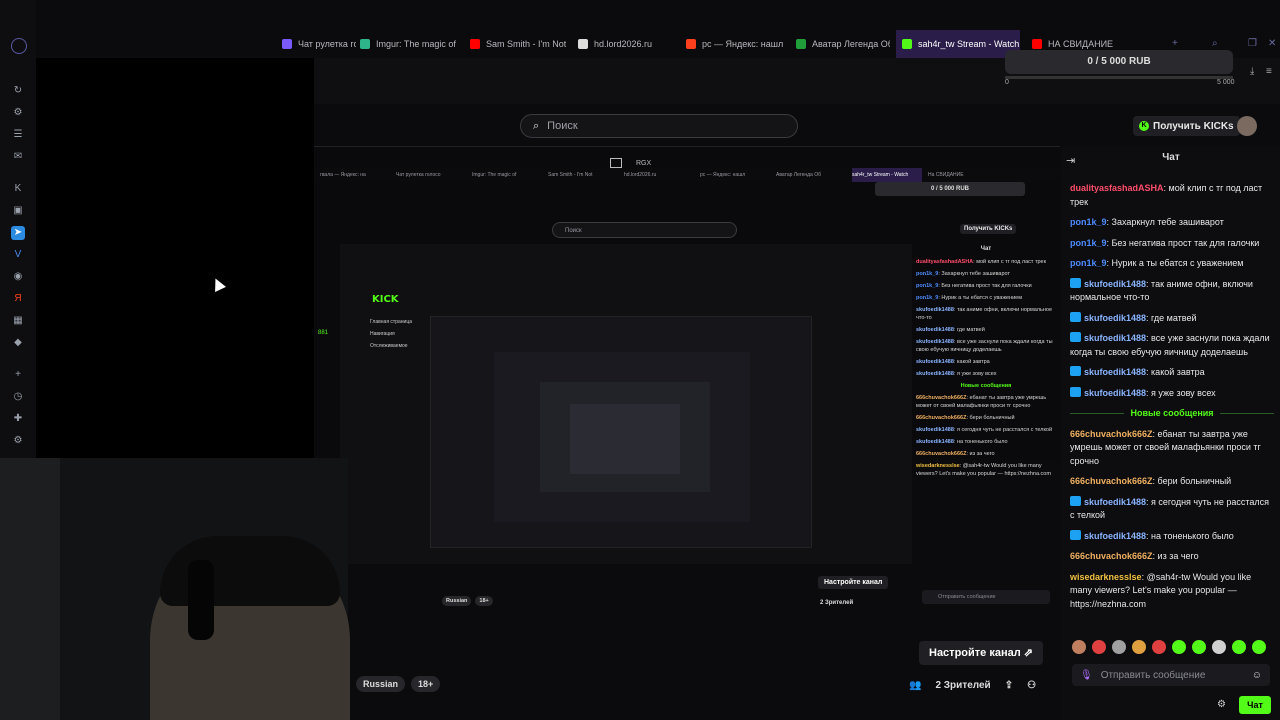 This screenshot has width=1280, height=720. I want to click on restore-window-icon: ❐, so click(1252, 43).